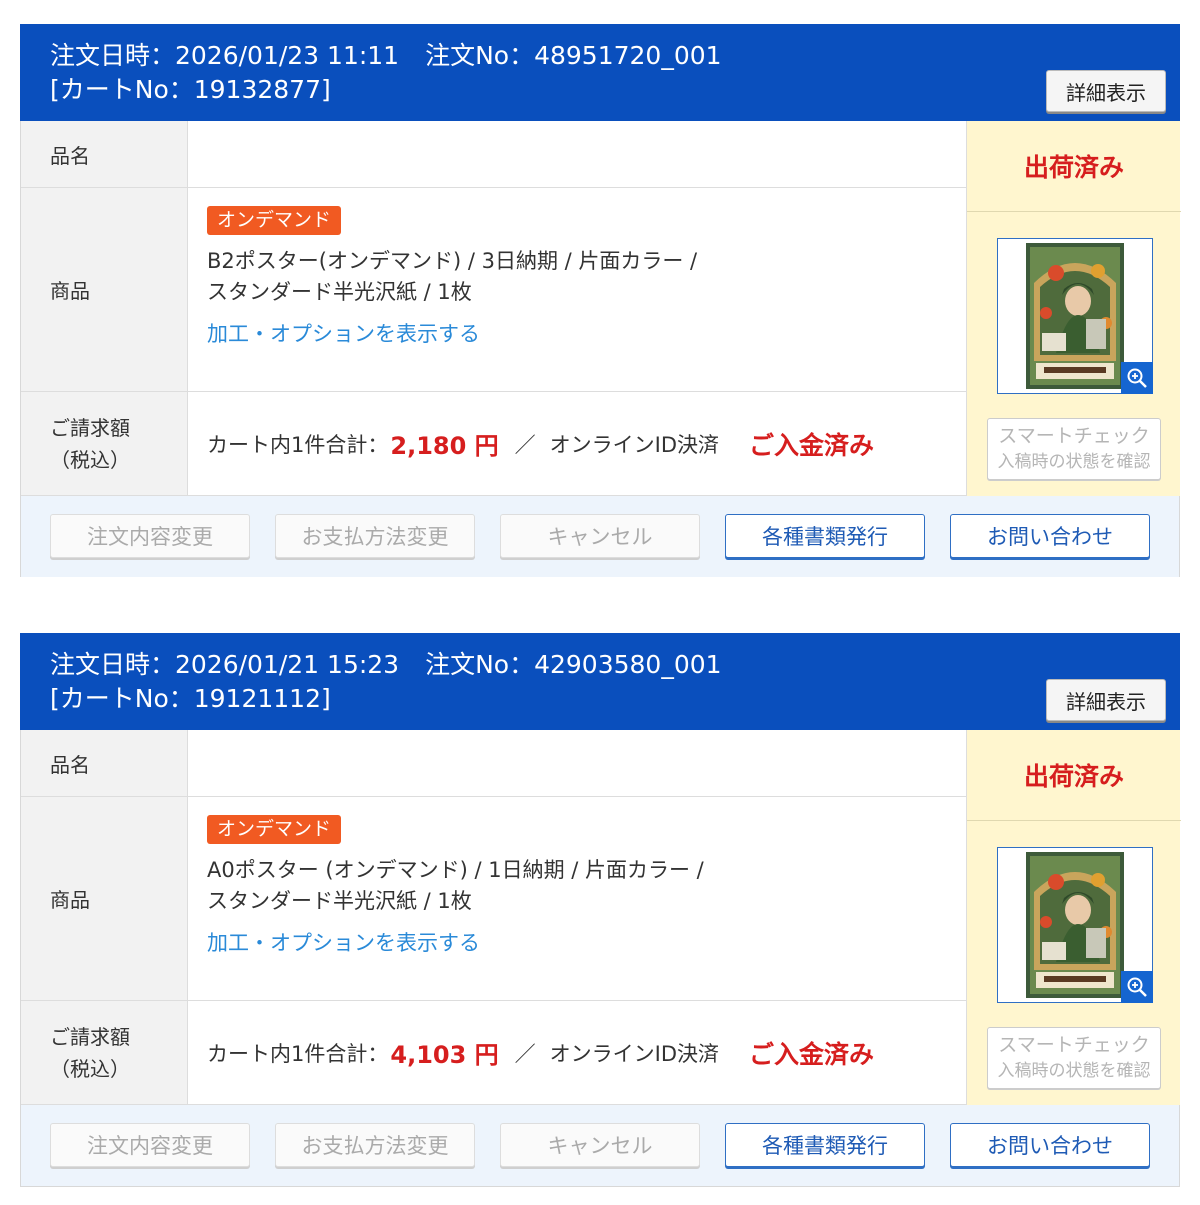  Describe the element at coordinates (444, 446) in the screenshot. I see `price-amount: 2,180 円` at that location.